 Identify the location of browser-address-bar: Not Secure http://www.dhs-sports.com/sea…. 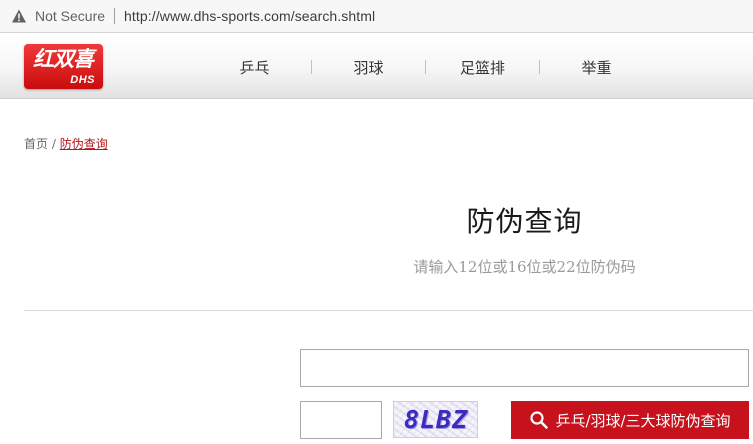
(376, 16).